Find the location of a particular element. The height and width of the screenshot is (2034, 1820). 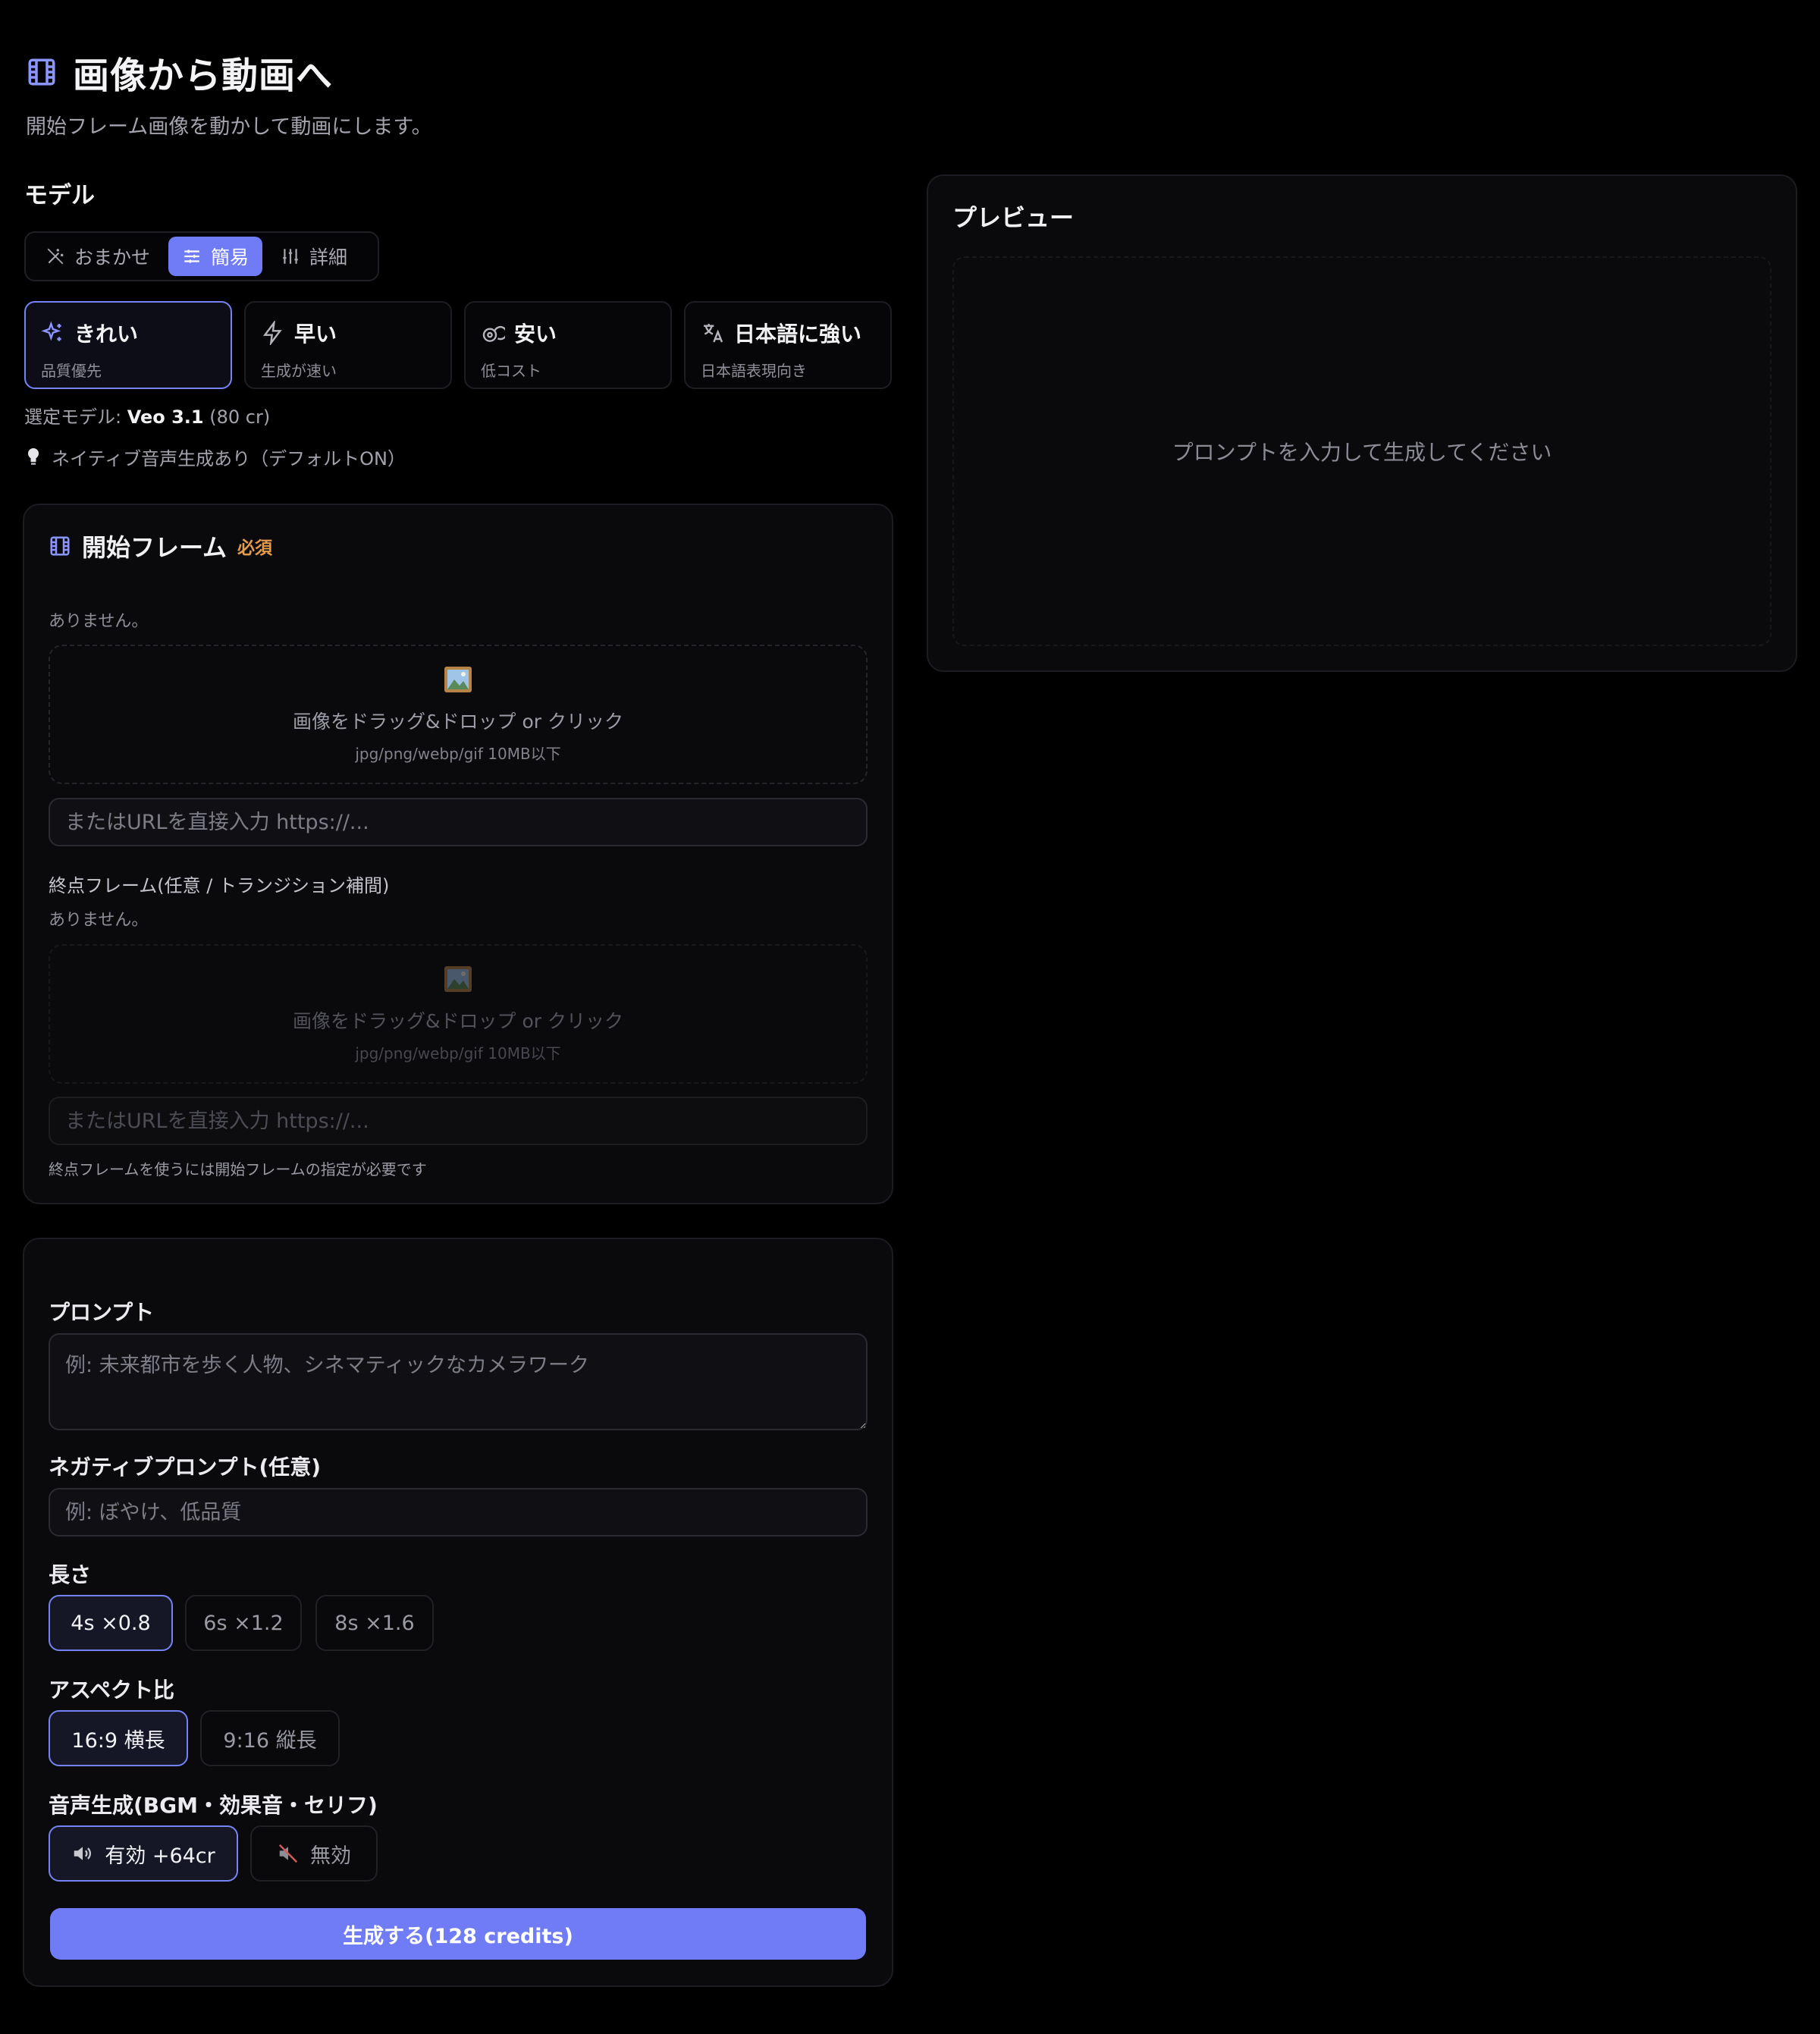

tuning-icon is located at coordinates (290, 256).